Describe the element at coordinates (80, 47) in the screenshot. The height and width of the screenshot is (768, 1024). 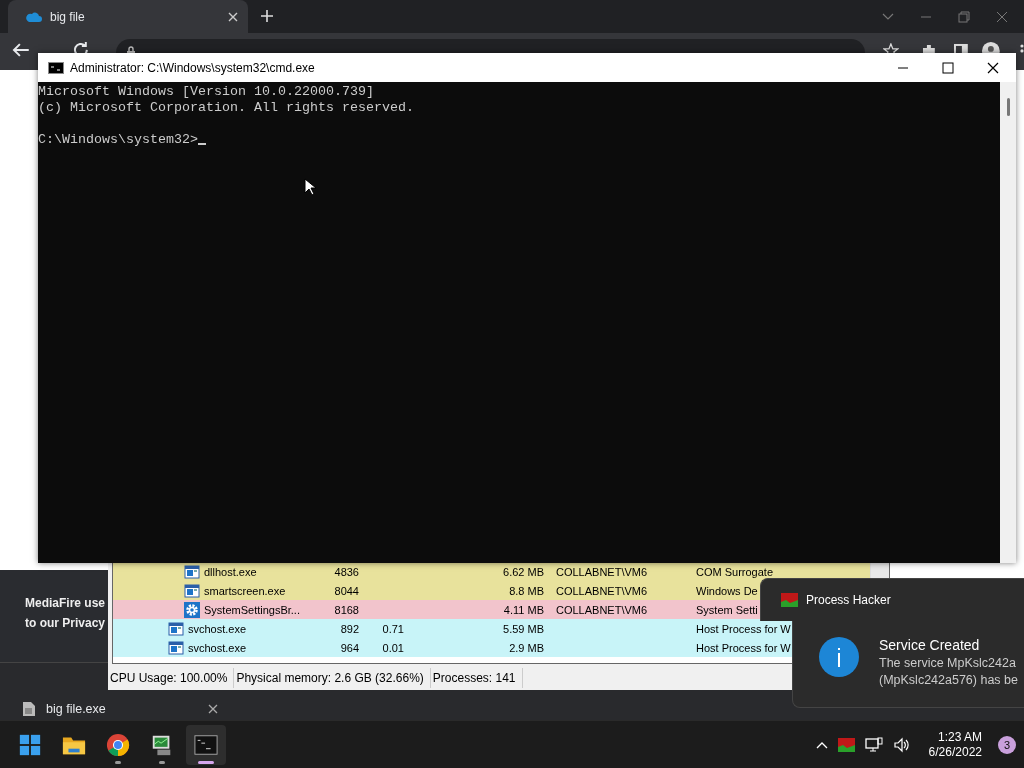
I see `reload-icon` at that location.